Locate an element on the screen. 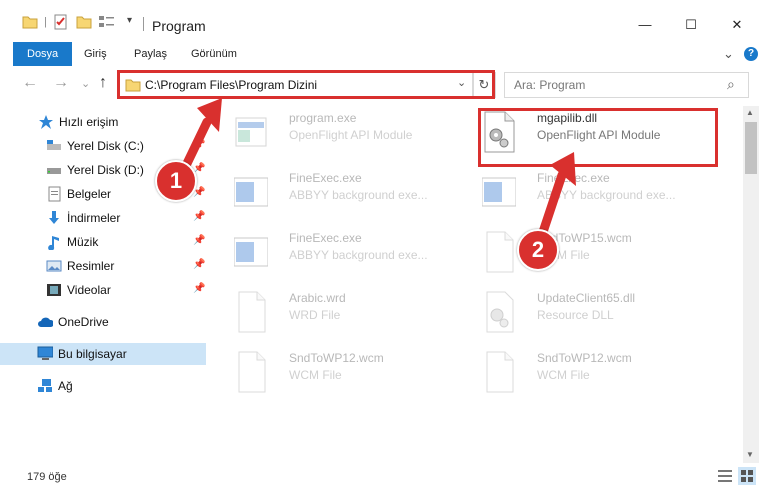 This screenshot has width=769, height=501. callout-1: 1 is located at coordinates (176, 181).